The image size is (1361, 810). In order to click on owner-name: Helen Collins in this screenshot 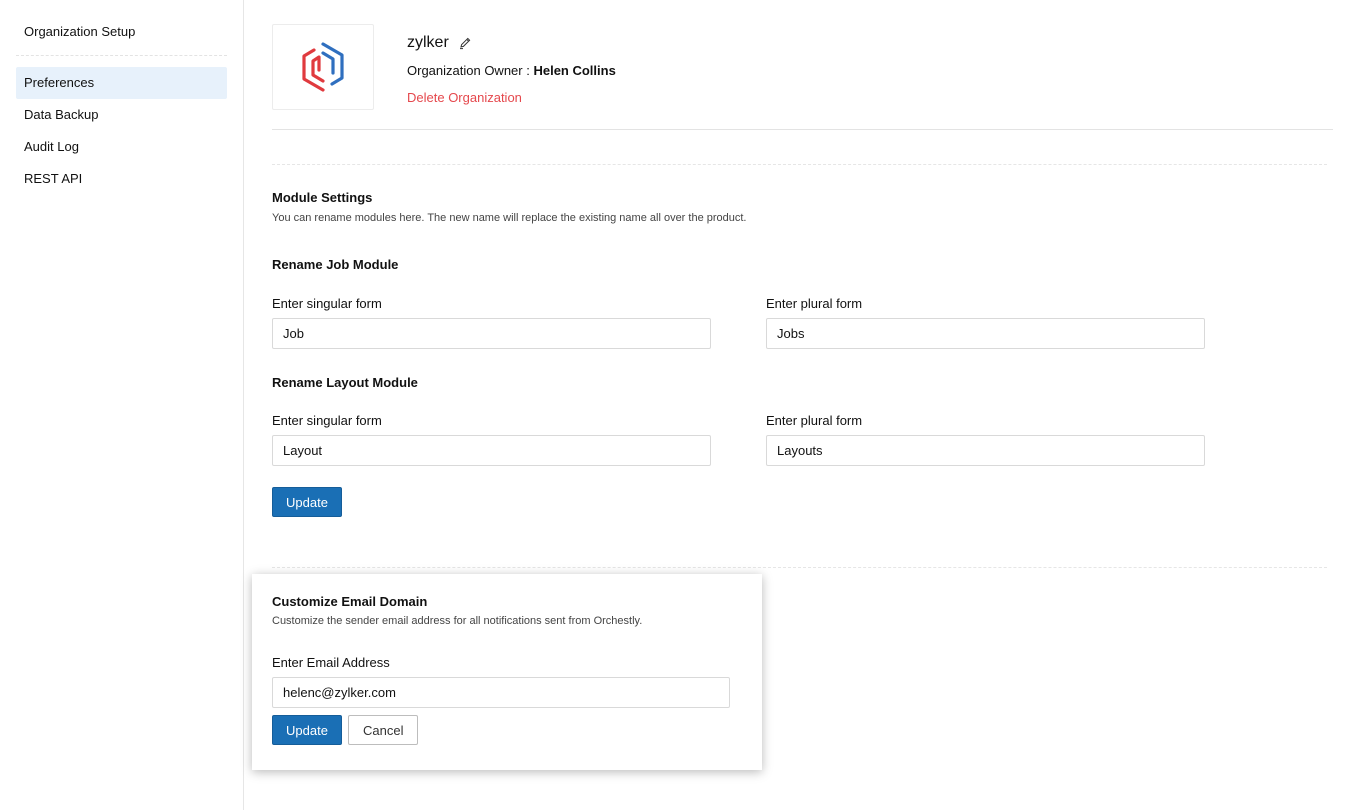, I will do `click(574, 70)`.